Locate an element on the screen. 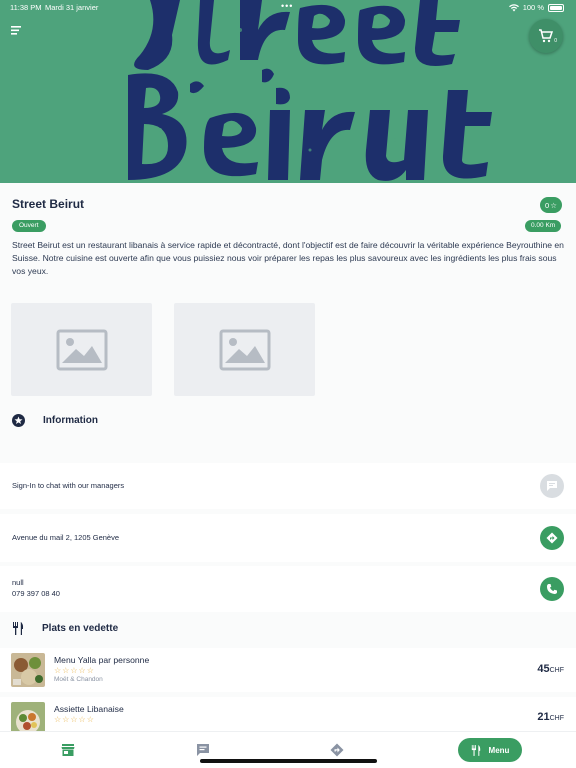 The height and width of the screenshot is (768, 576). dish-price: 45CHF is located at coordinates (550, 669).